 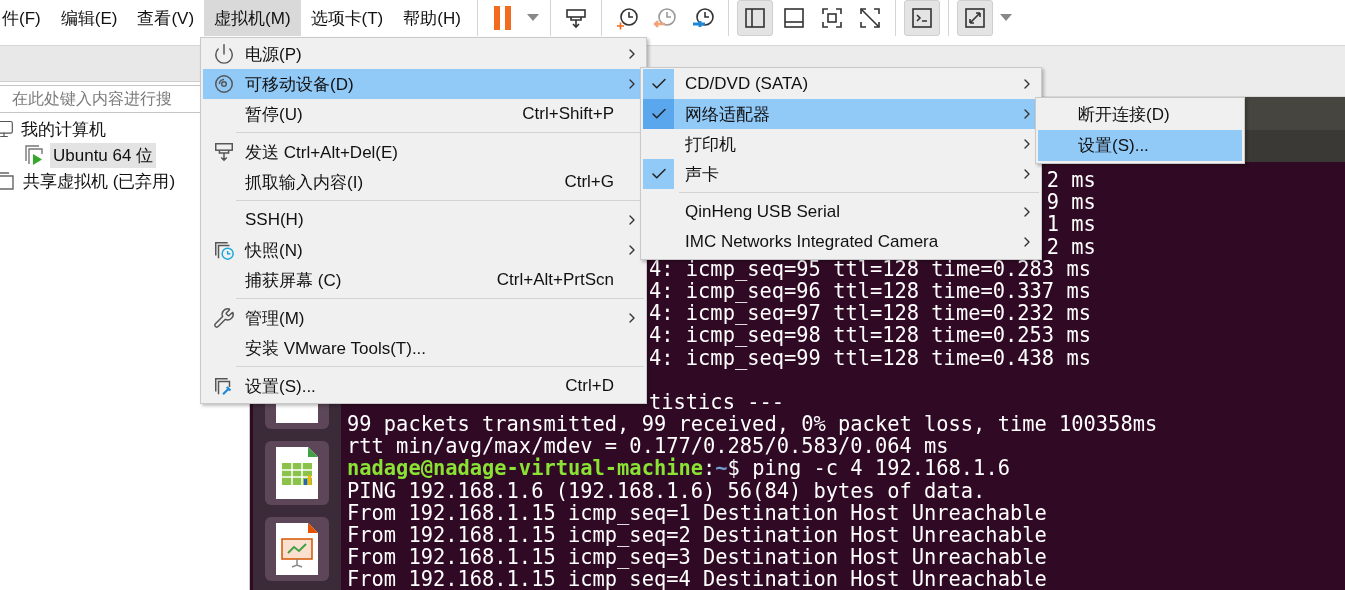 What do you see at coordinates (25, 18) in the screenshot?
I see `menu-item: 件(F)` at bounding box center [25, 18].